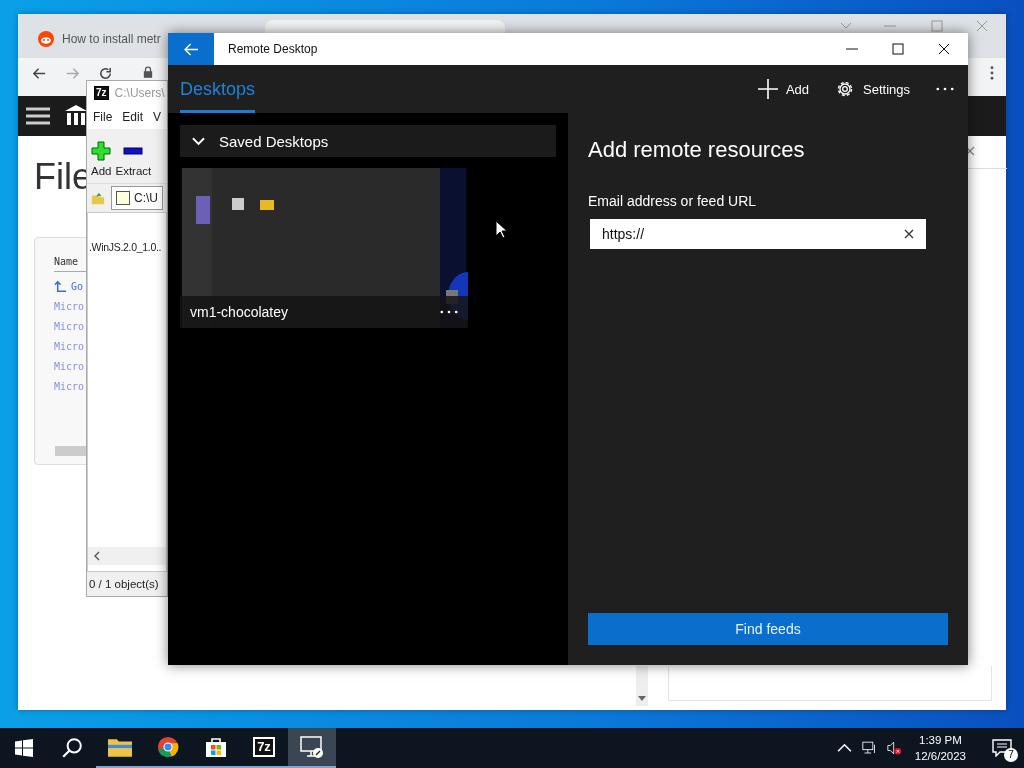 The height and width of the screenshot is (768, 1024). Describe the element at coordinates (869, 748) in the screenshot. I see `network-icon` at that location.